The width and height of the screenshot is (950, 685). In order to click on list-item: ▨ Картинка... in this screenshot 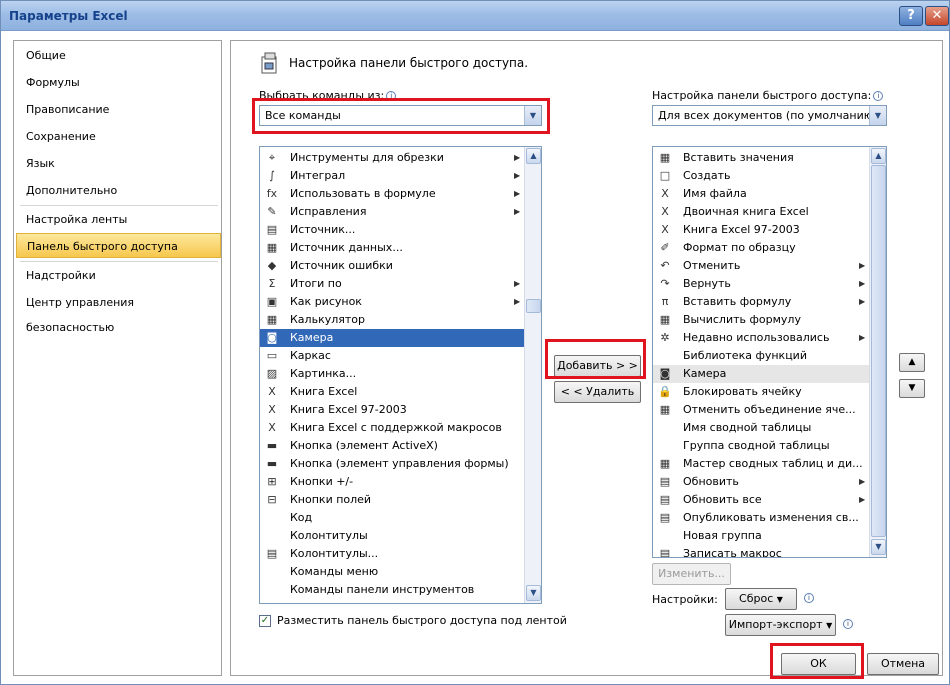, I will do `click(392, 374)`.